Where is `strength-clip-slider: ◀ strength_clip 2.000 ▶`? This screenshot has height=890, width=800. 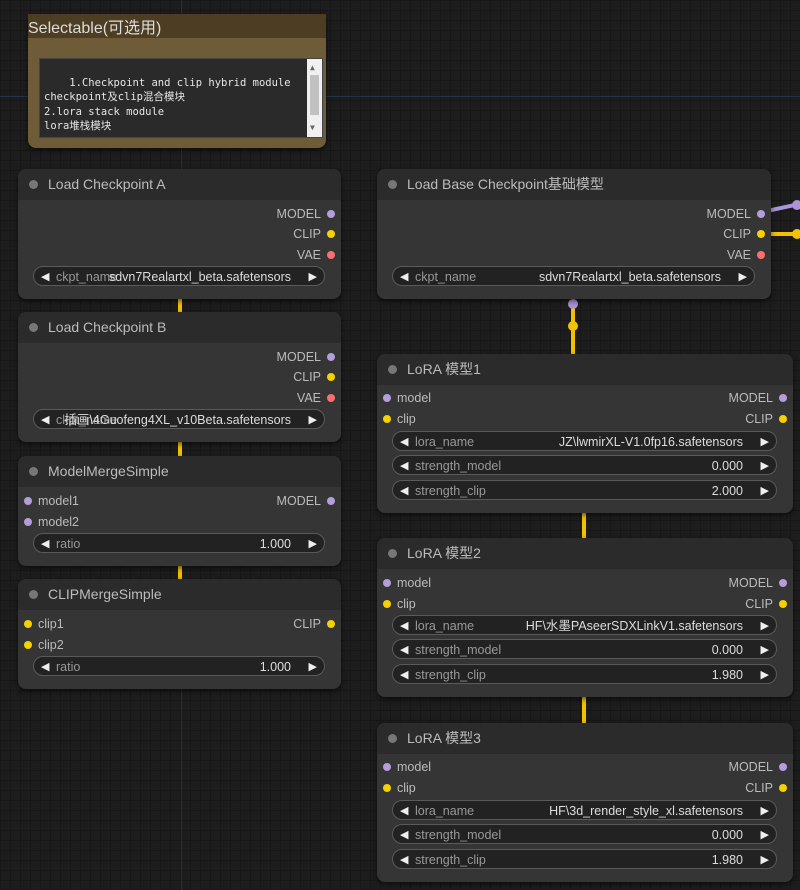 strength-clip-slider: ◀ strength_clip 2.000 ▶ is located at coordinates (584, 490).